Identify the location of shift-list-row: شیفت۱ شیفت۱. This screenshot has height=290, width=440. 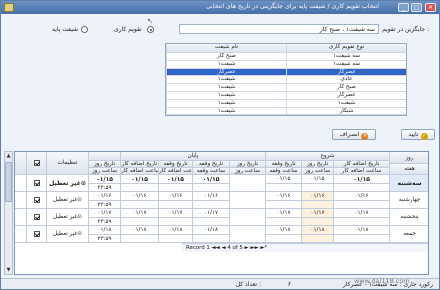
(286, 103).